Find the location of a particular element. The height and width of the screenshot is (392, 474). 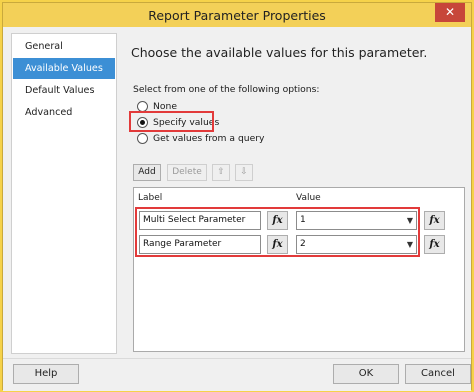

label-input-row-2: Range Parameter is located at coordinates (200, 244).